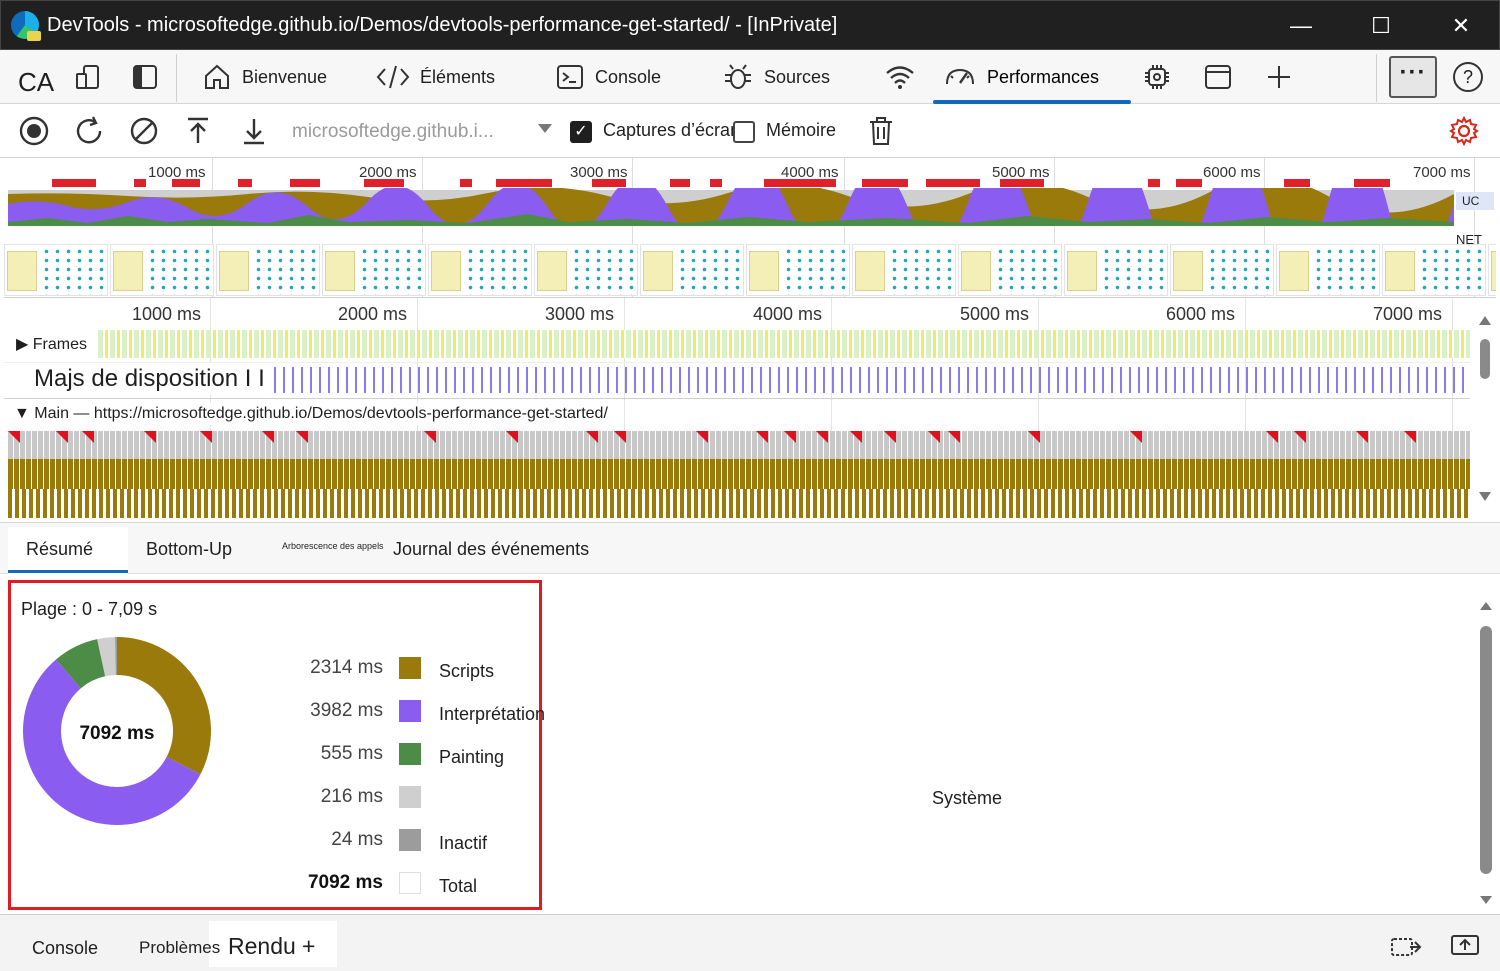 This screenshot has width=1500, height=971. Describe the element at coordinates (34, 131) in the screenshot. I see `record-icon` at that location.